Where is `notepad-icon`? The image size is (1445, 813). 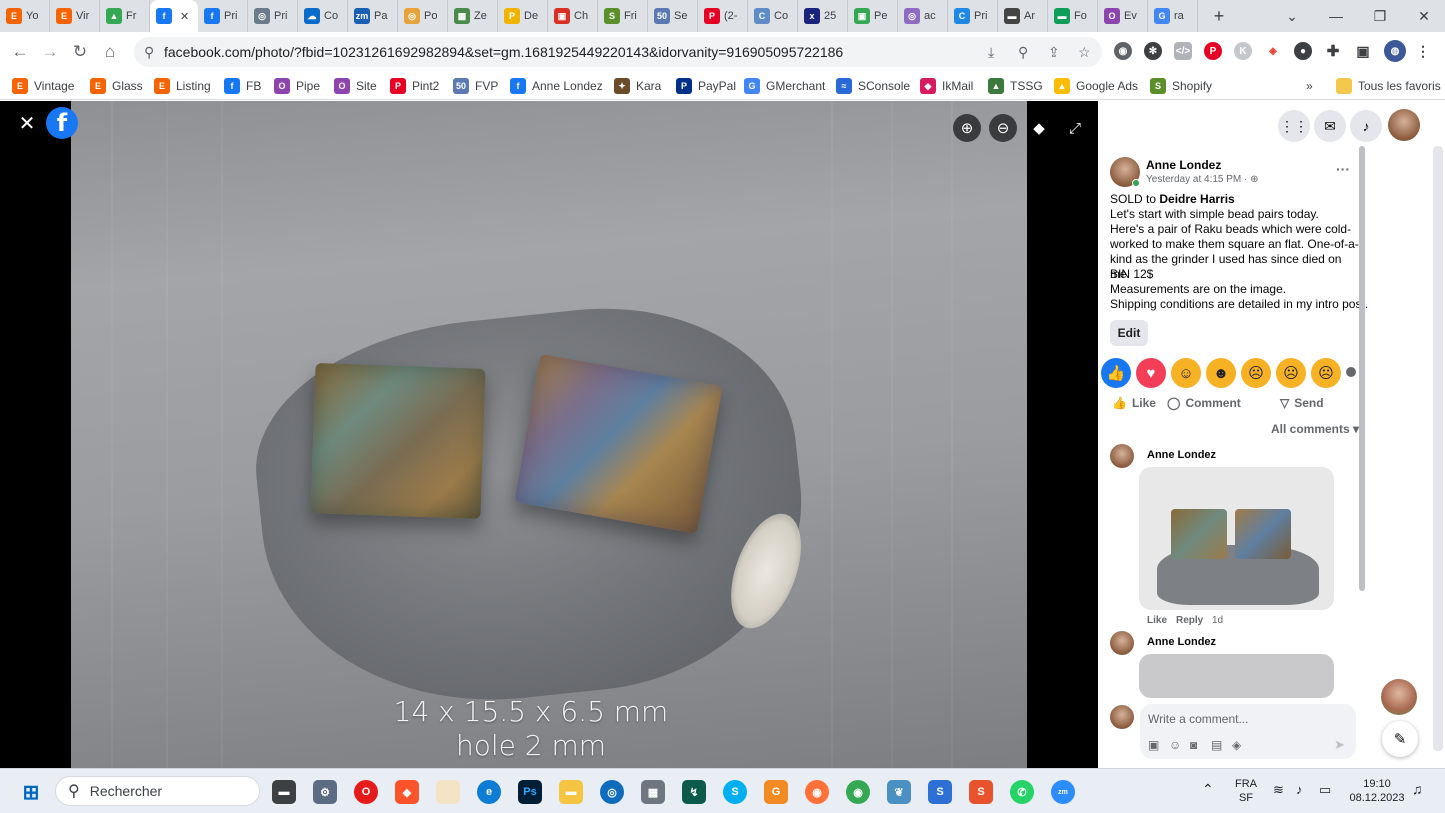
notepad-icon is located at coordinates (448, 792).